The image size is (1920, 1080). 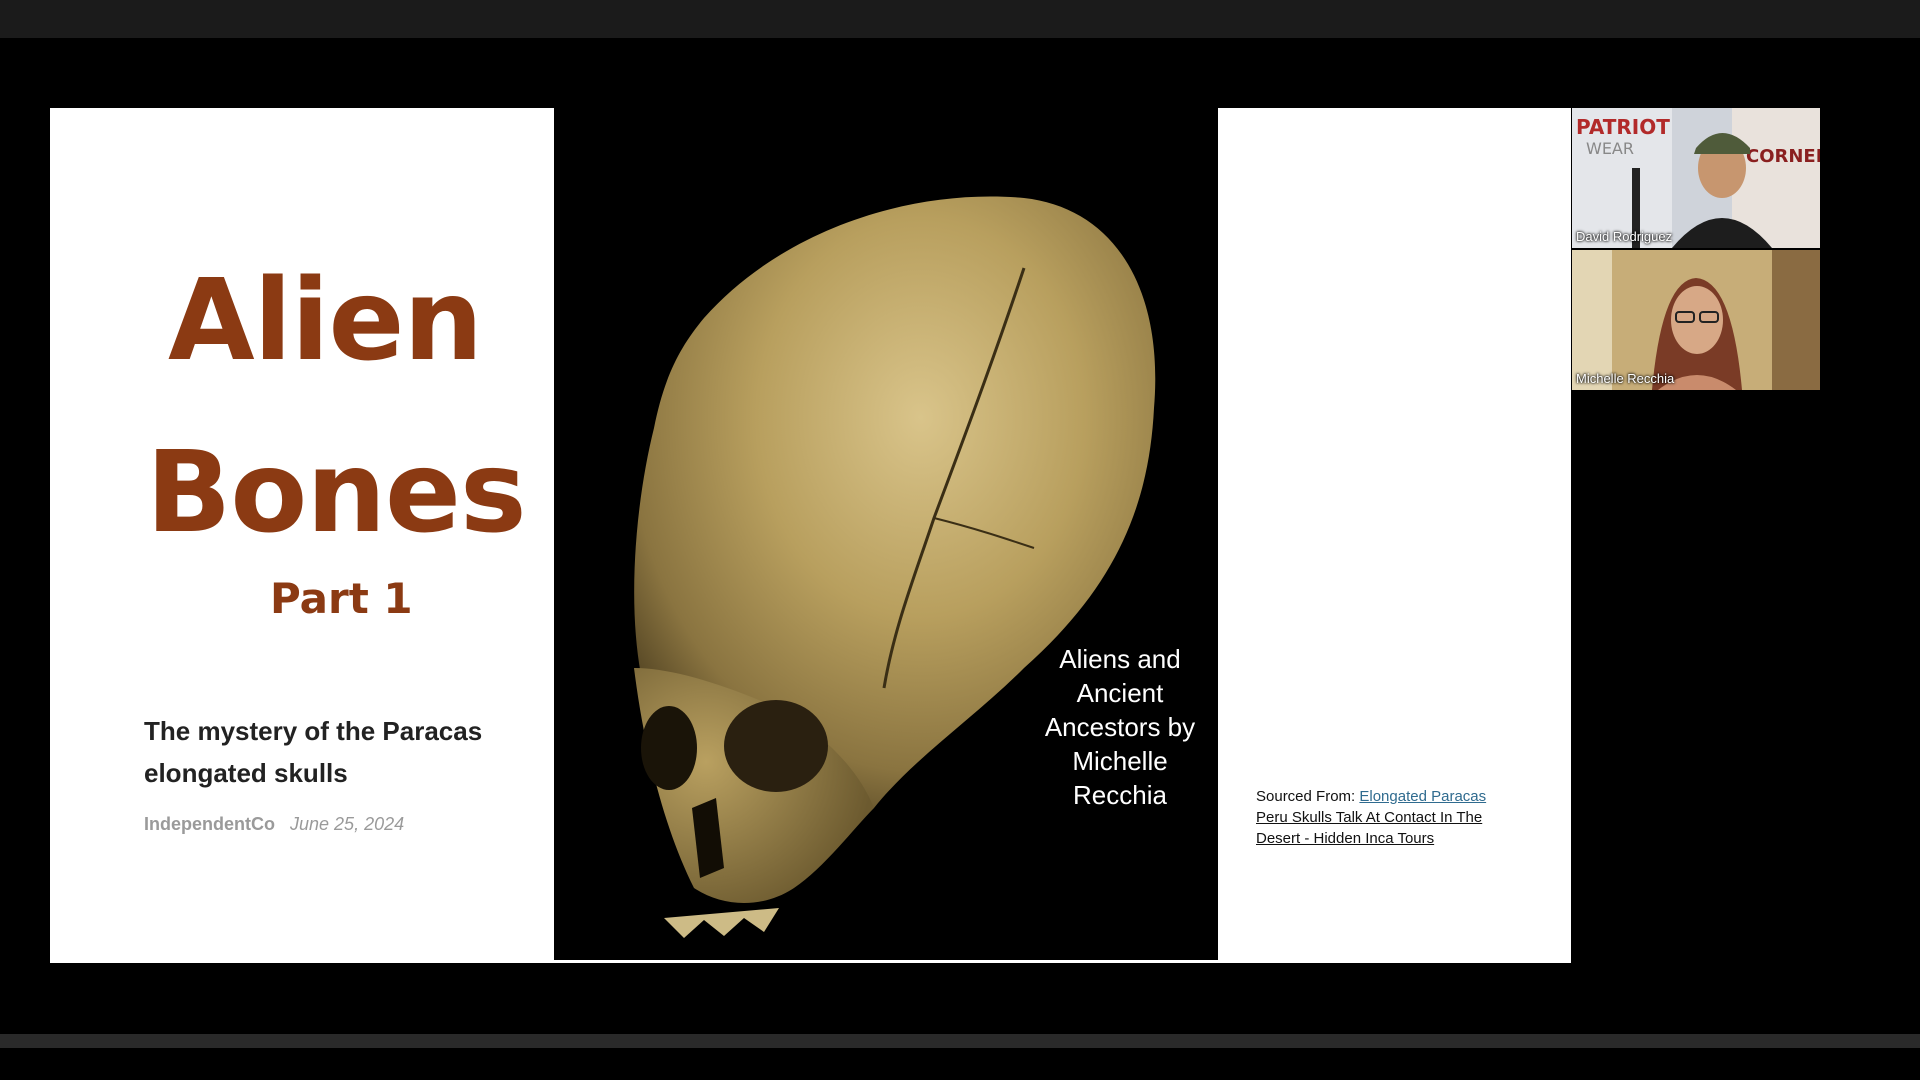 What do you see at coordinates (1783, 156) in the screenshot?
I see `sign-corner-text: CORNER` at bounding box center [1783, 156].